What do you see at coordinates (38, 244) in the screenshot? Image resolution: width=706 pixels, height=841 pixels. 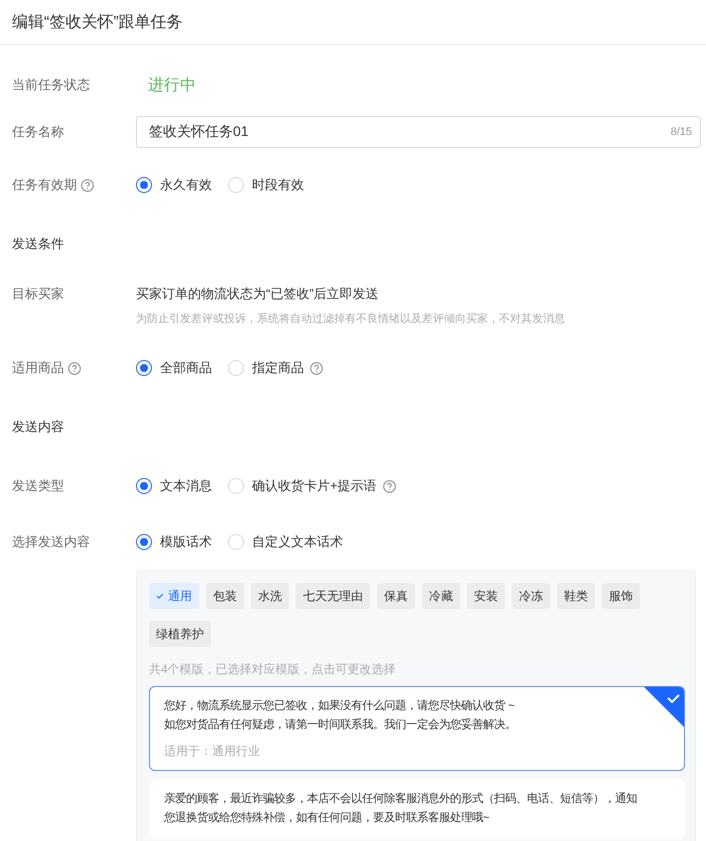 I see `section-heading: 发送条件` at bounding box center [38, 244].